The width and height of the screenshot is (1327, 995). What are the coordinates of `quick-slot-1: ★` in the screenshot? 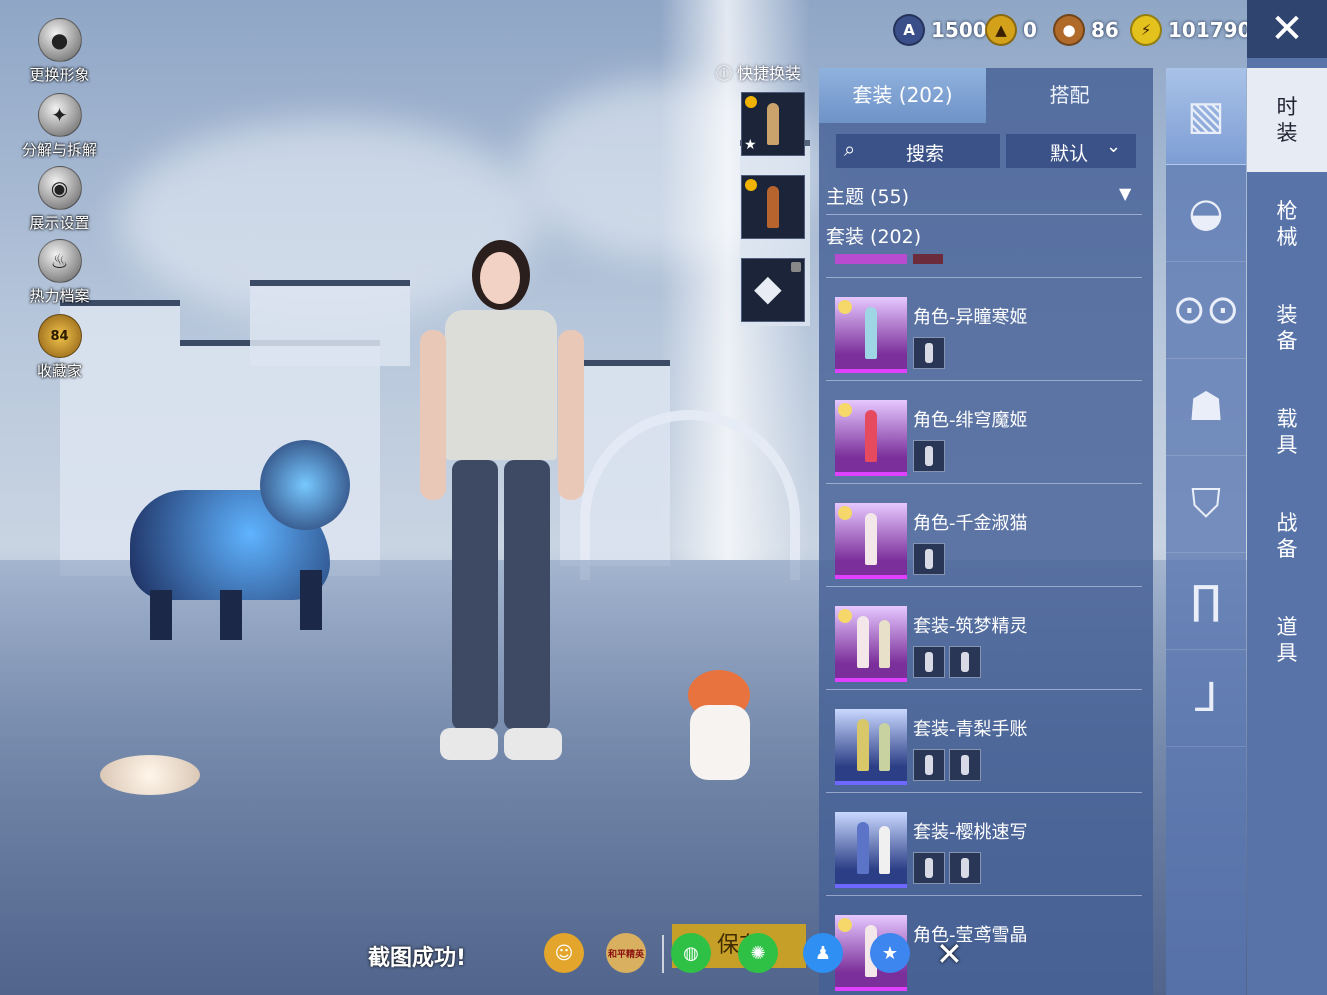 It's located at (773, 124).